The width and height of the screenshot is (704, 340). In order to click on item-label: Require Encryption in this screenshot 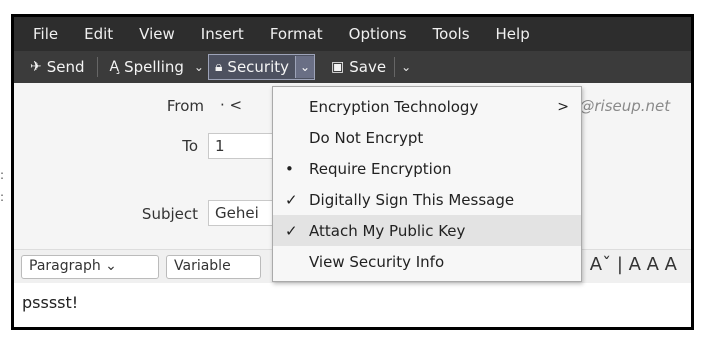, I will do `click(380, 168)`.